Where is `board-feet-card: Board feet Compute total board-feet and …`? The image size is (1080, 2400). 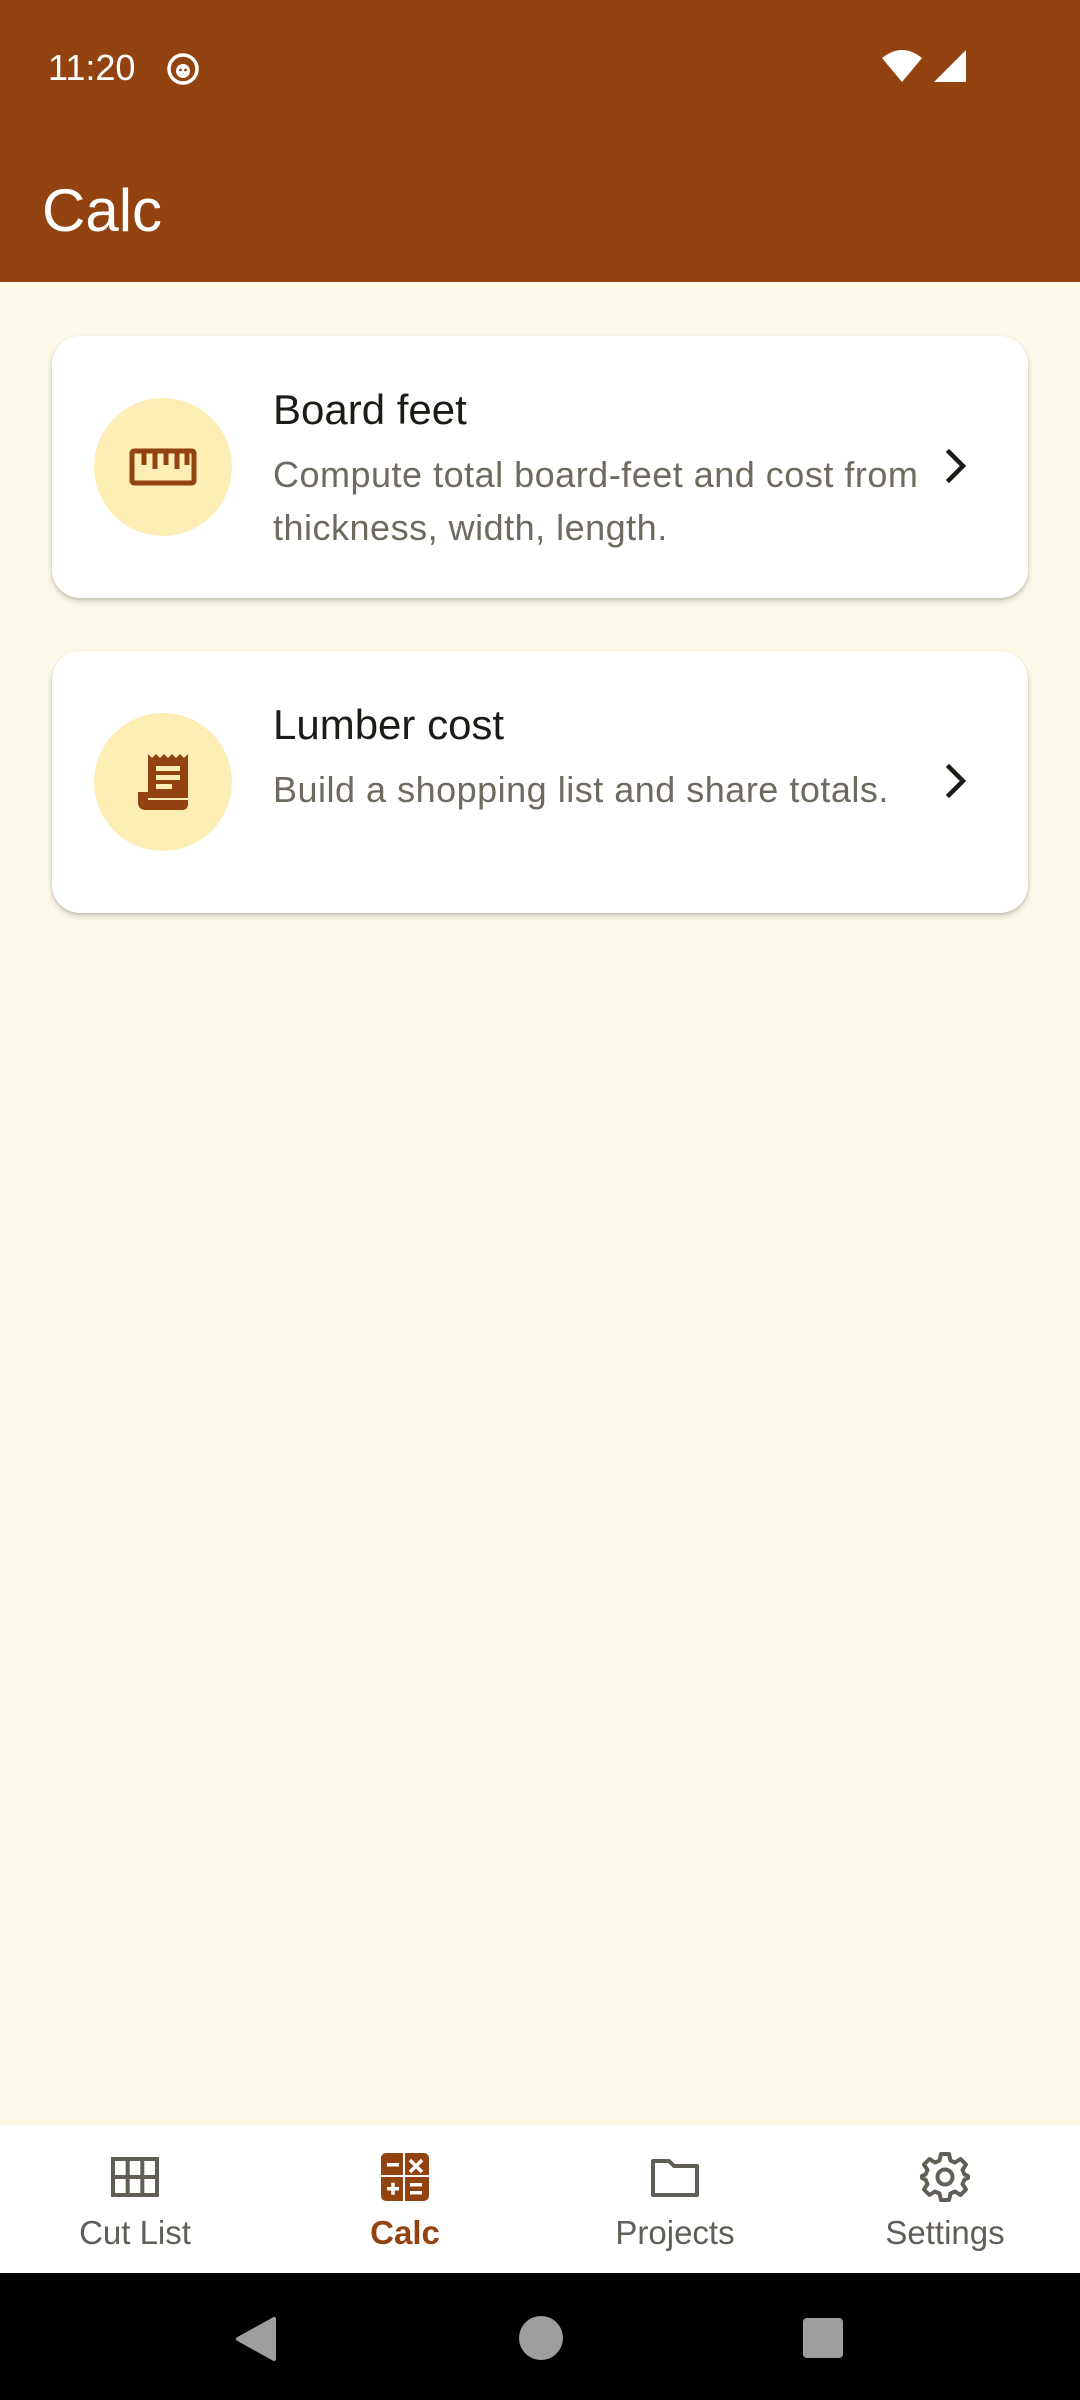
board-feet-card: Board feet Compute total board-feet and … is located at coordinates (540, 467).